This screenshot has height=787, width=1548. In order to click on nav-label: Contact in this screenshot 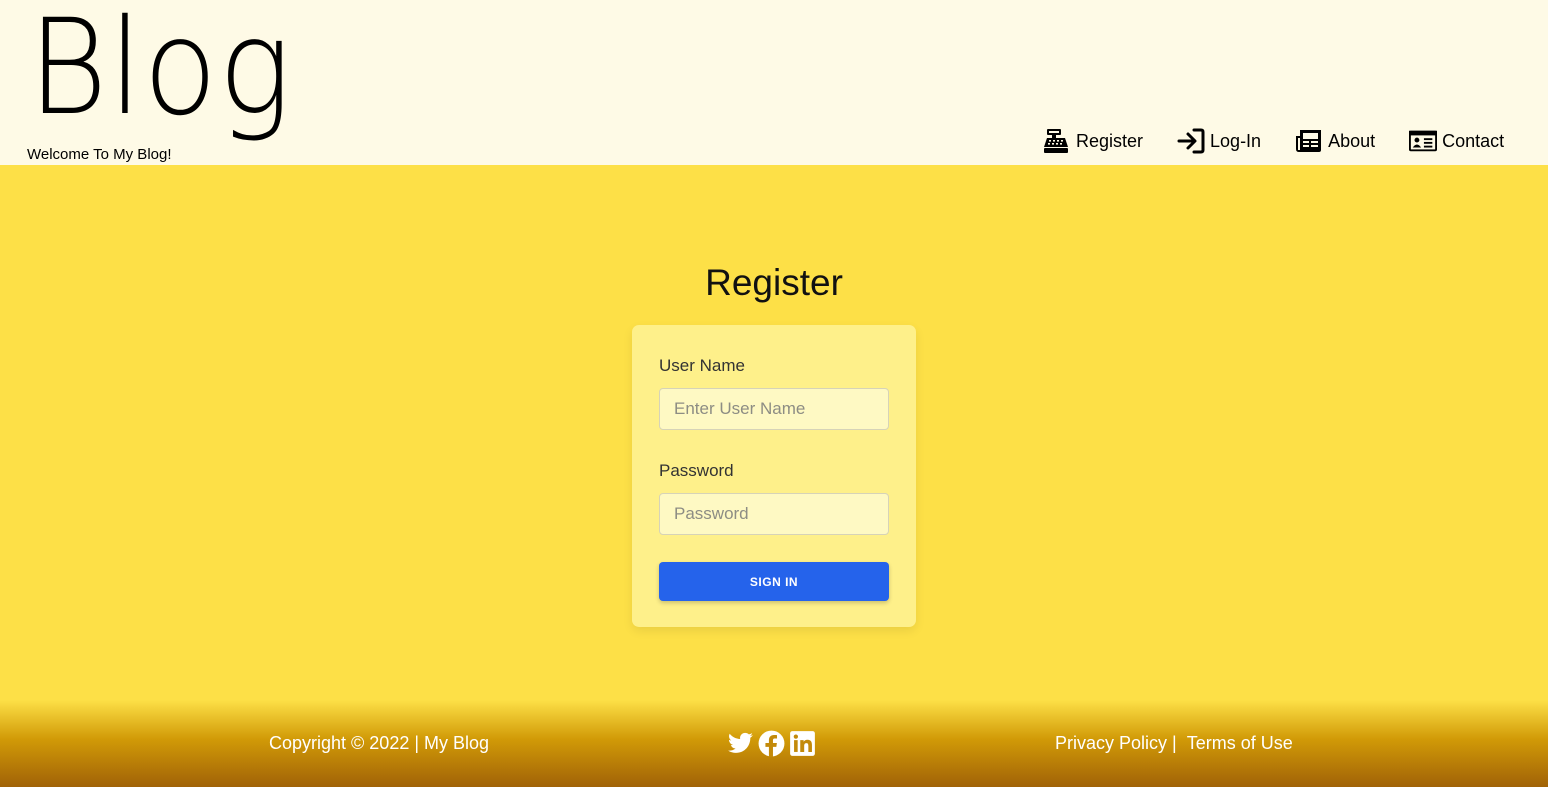, I will do `click(1473, 140)`.